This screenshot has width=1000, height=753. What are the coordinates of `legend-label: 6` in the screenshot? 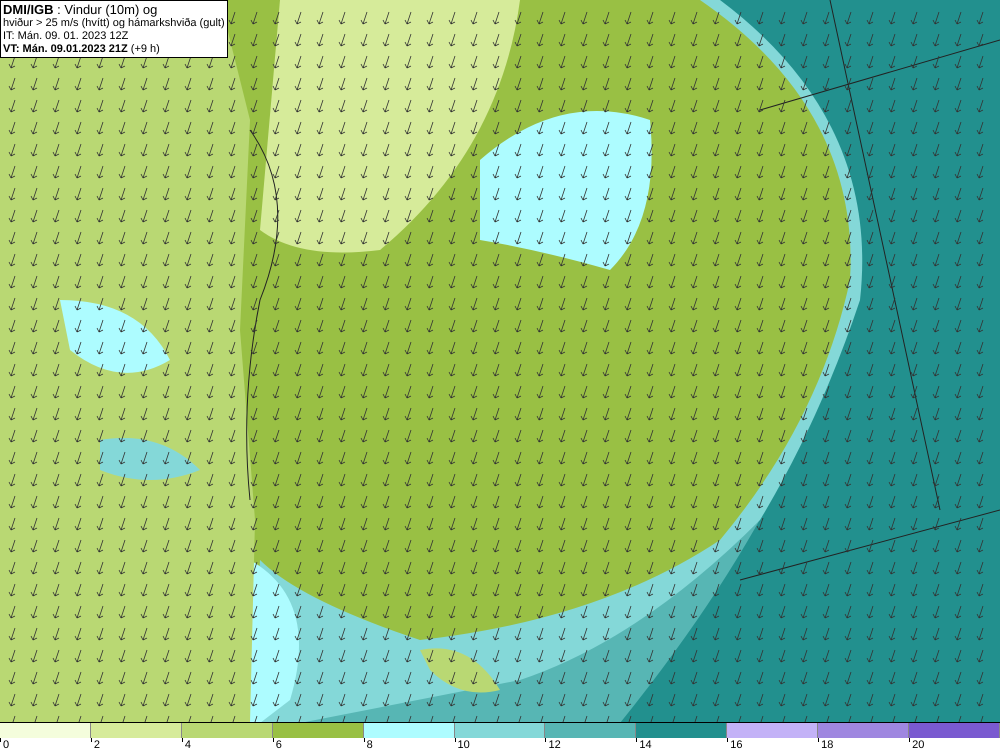 It's located at (278, 745).